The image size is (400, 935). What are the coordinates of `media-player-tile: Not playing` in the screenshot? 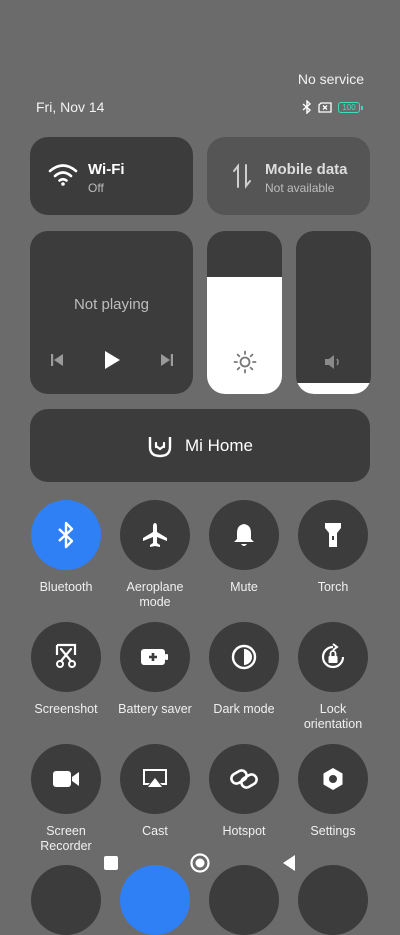 It's located at (111, 312).